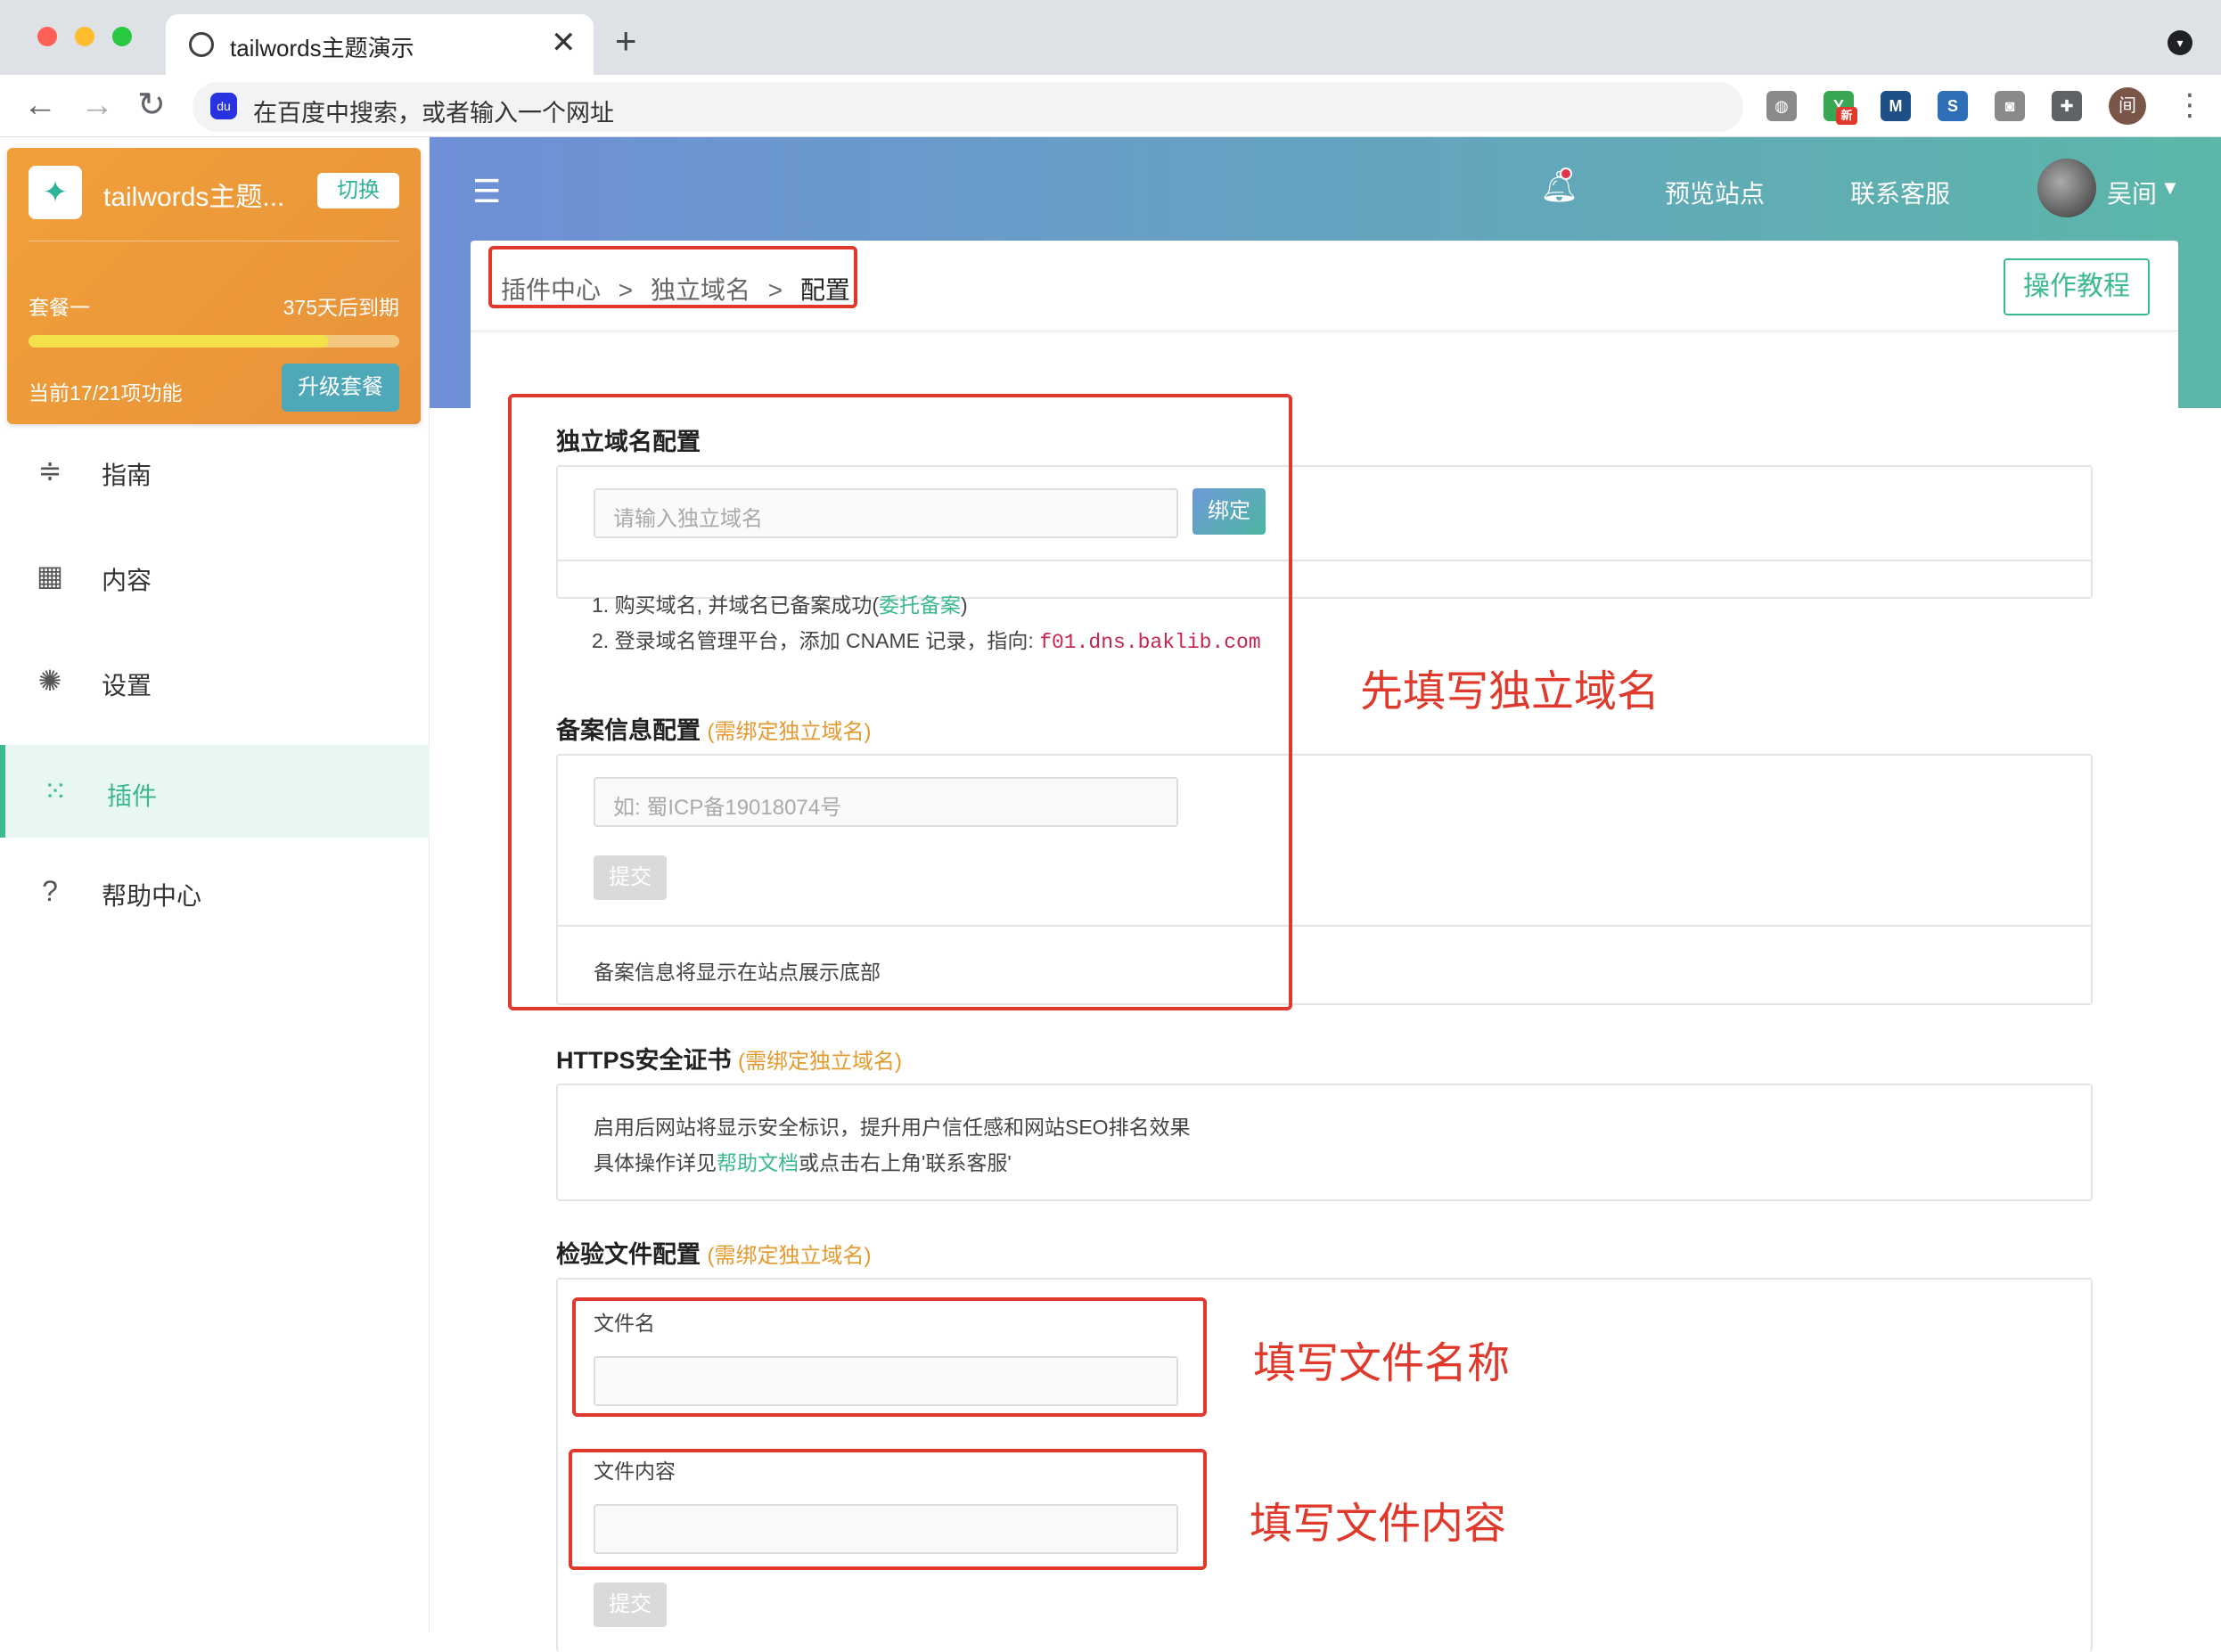  Describe the element at coordinates (2010, 106) in the screenshot. I see `camera-extension-icon: ◙` at that location.